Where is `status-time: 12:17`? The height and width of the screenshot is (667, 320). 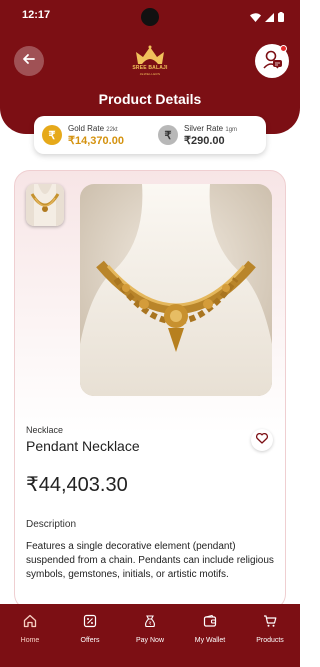
status-time: 12:17 is located at coordinates (36, 15).